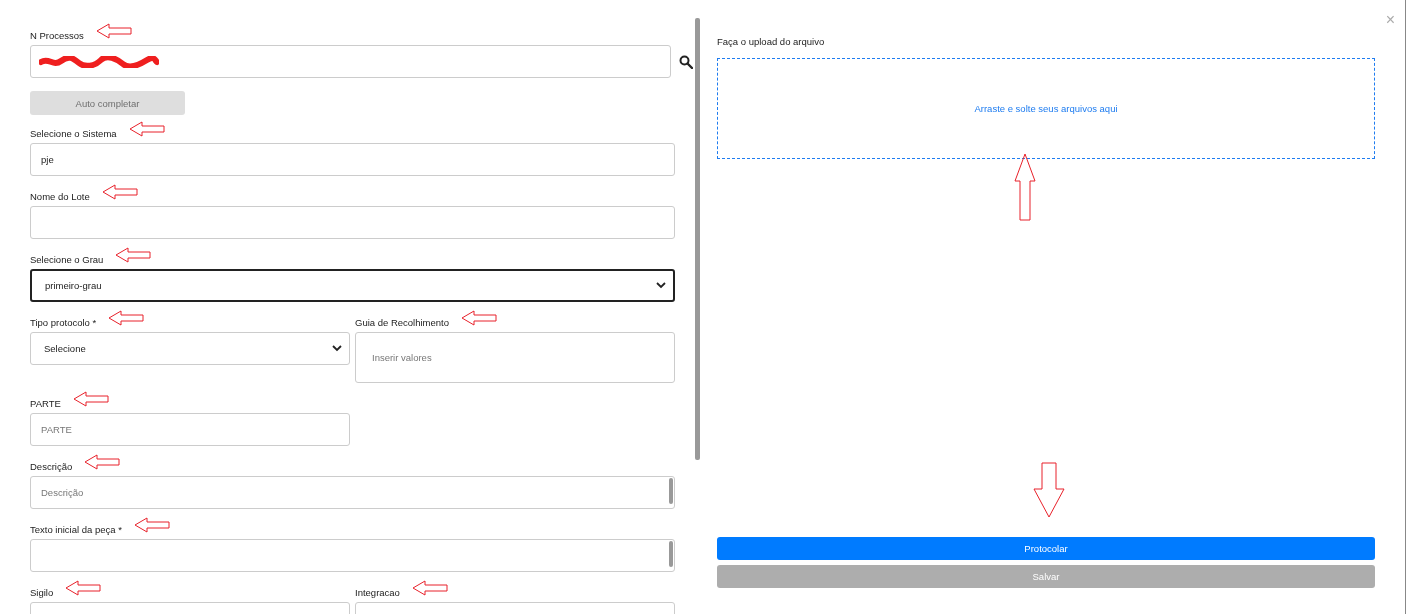 The height and width of the screenshot is (614, 1406). I want to click on field-label: N Processos, so click(57, 35).